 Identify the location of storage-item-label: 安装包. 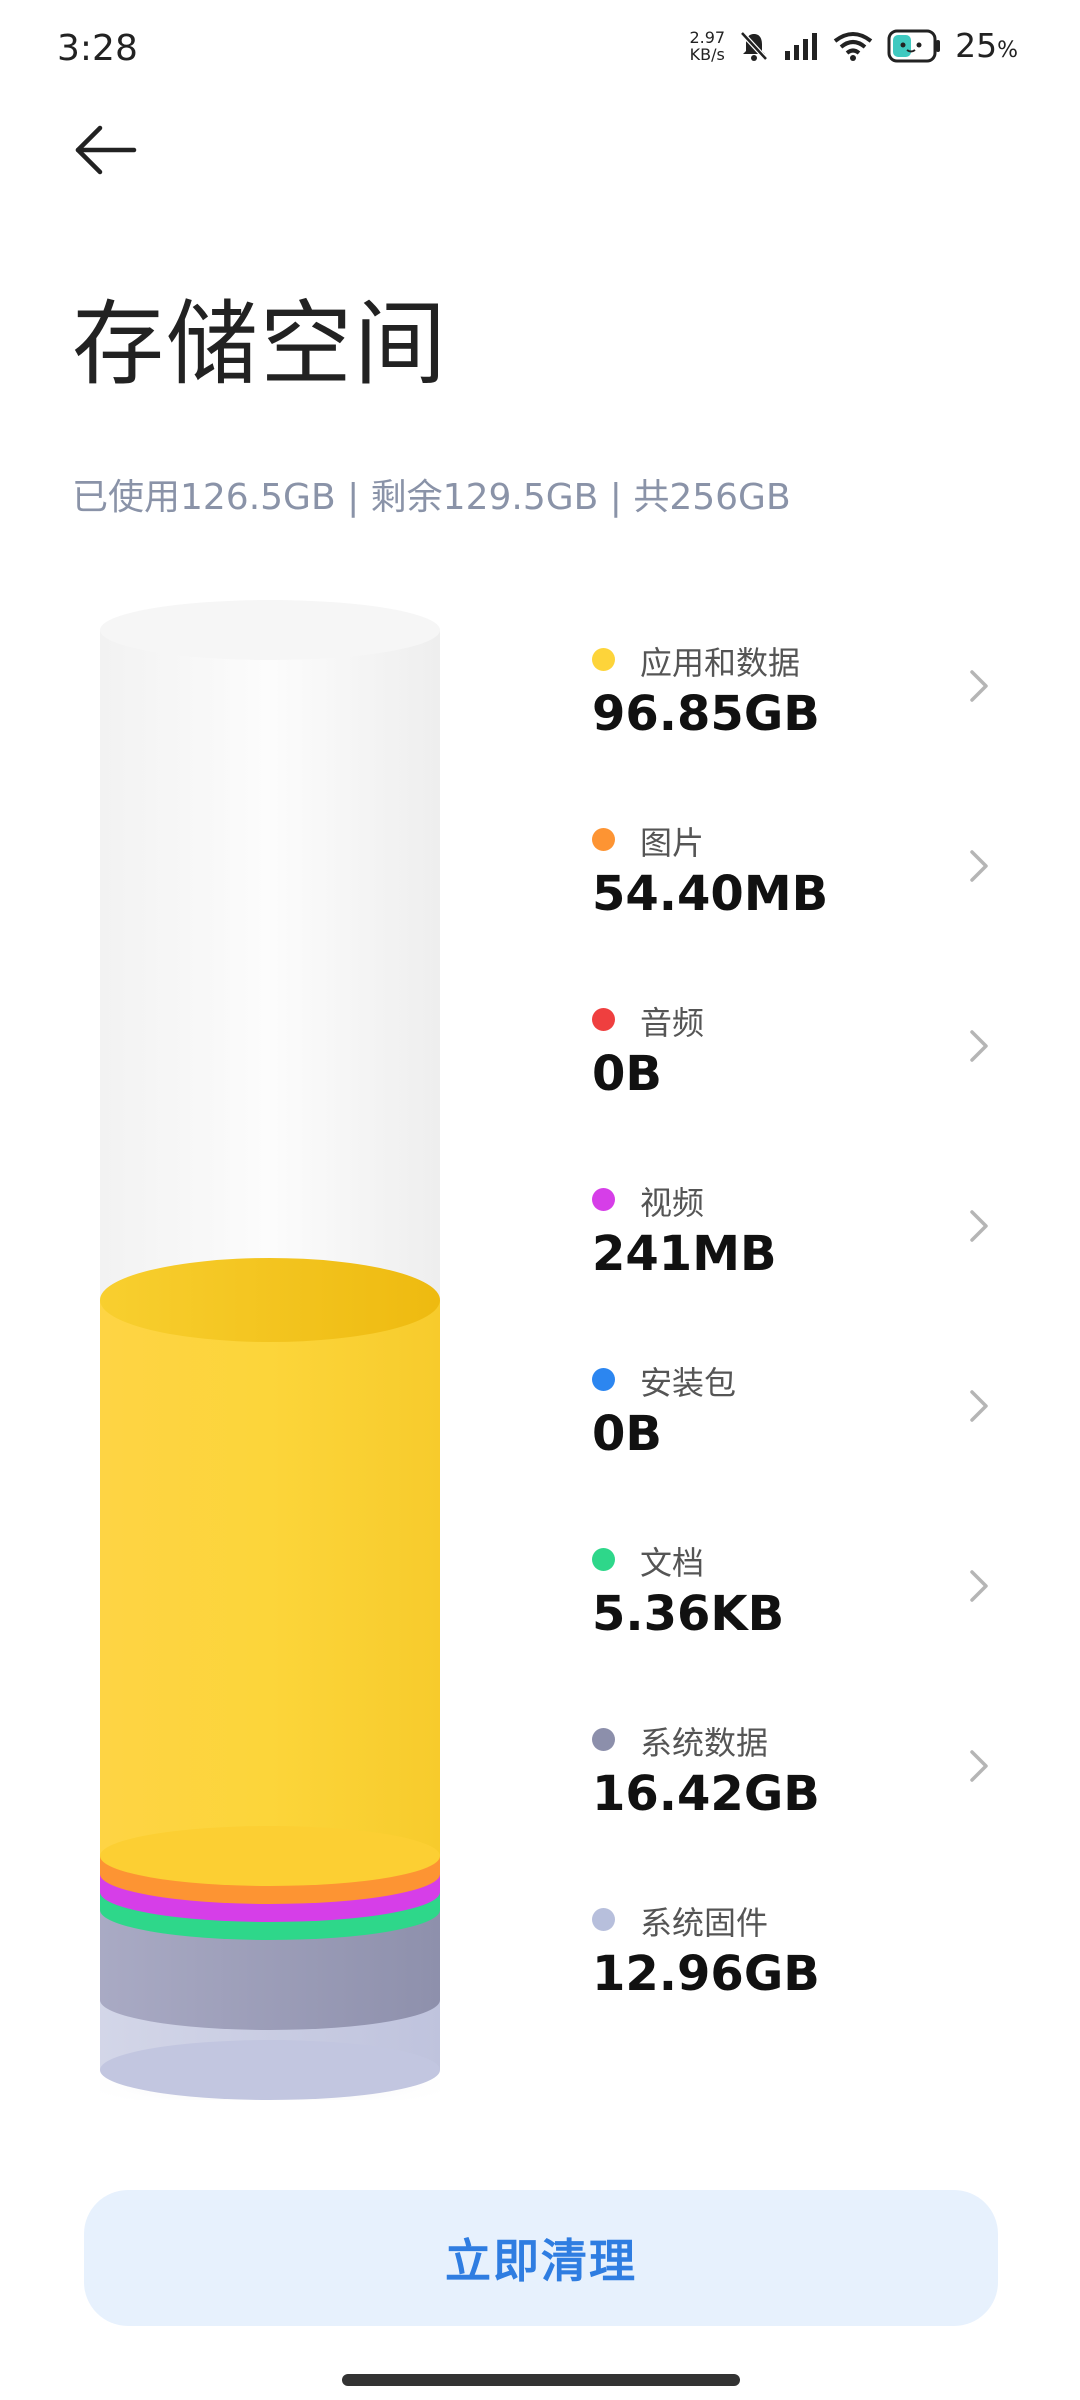
(688, 1383).